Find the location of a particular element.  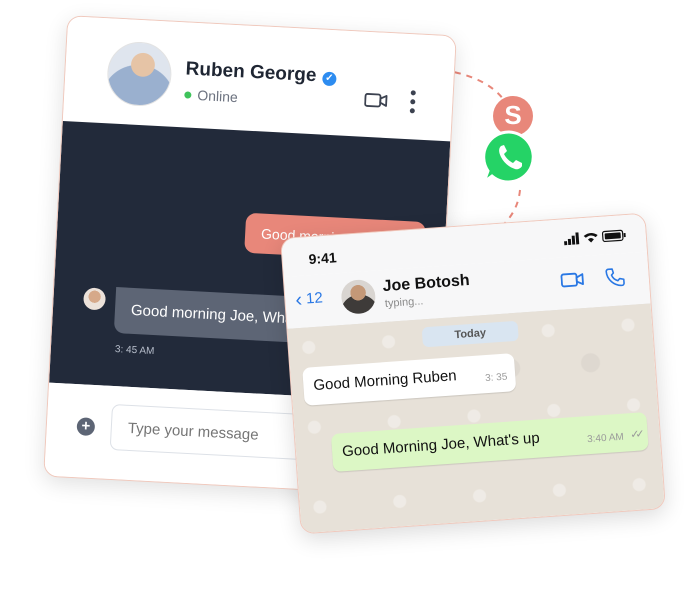

web-chat-header: Ruben George ✓ Online is located at coordinates (259, 79).